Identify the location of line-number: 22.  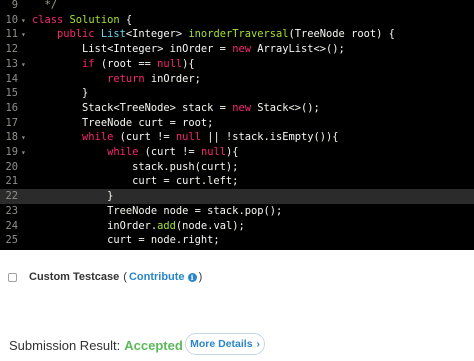
(11, 196).